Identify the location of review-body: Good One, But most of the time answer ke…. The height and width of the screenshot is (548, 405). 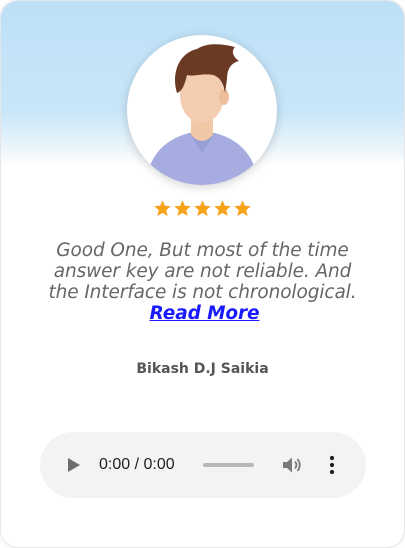
(202, 271).